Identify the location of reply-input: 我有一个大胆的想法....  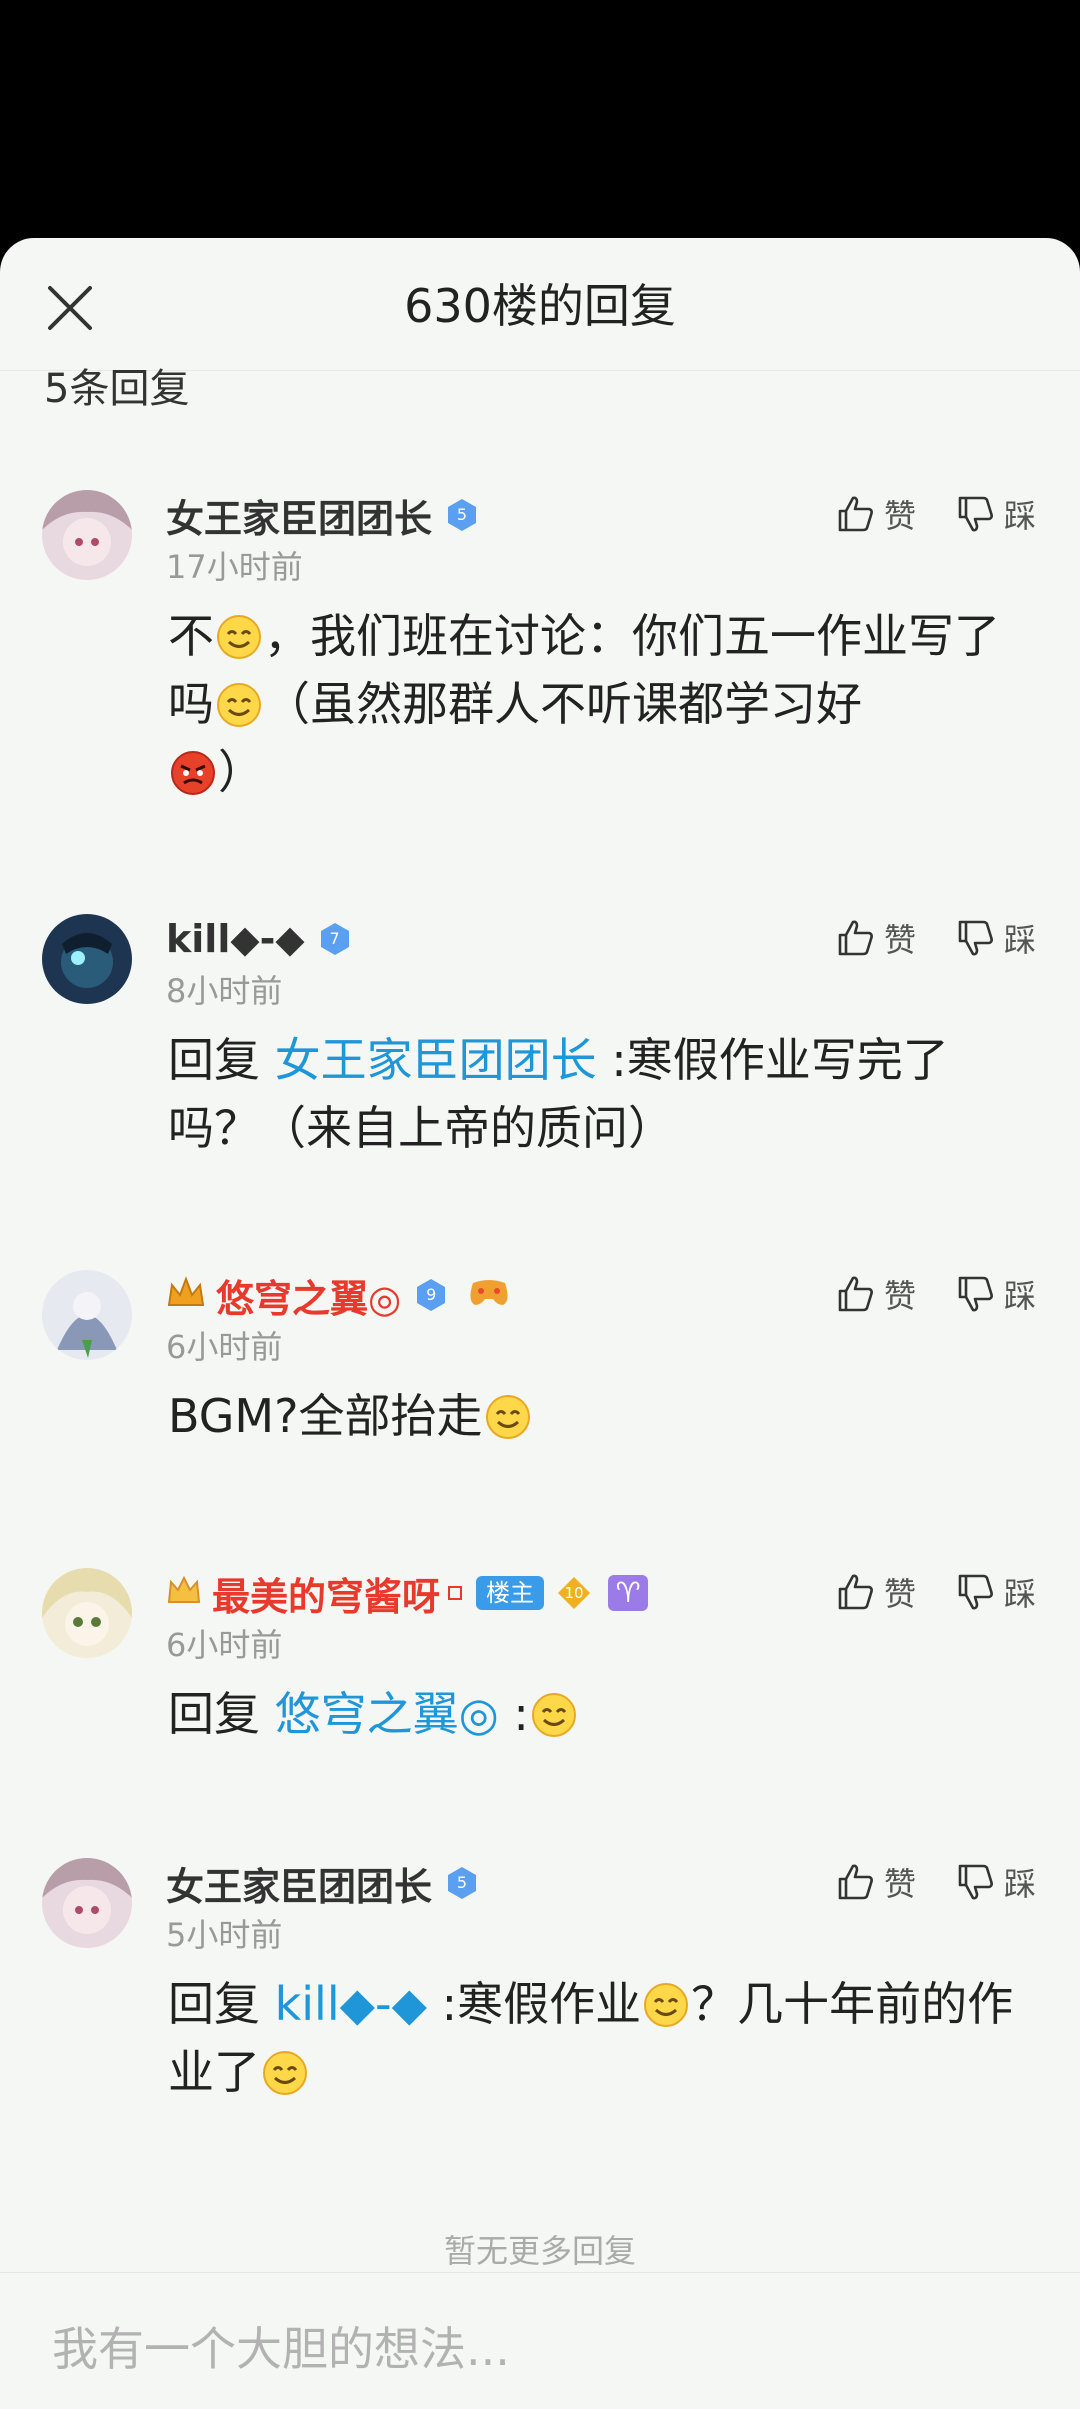
(281, 2346).